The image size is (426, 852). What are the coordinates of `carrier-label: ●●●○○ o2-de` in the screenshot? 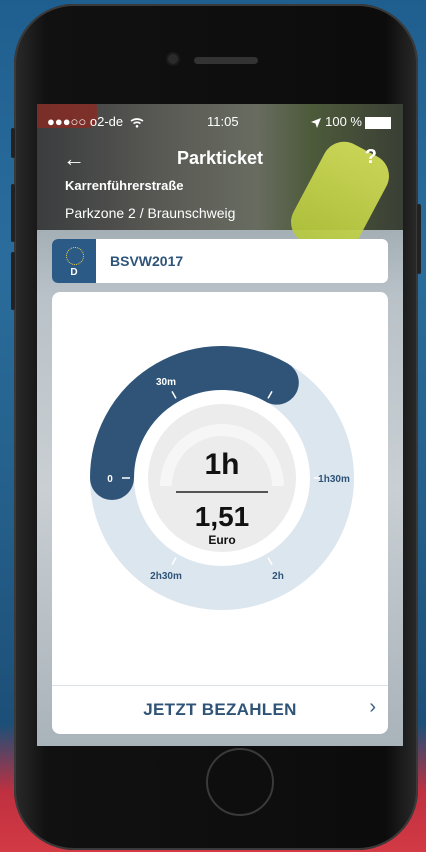 It's located at (95, 121).